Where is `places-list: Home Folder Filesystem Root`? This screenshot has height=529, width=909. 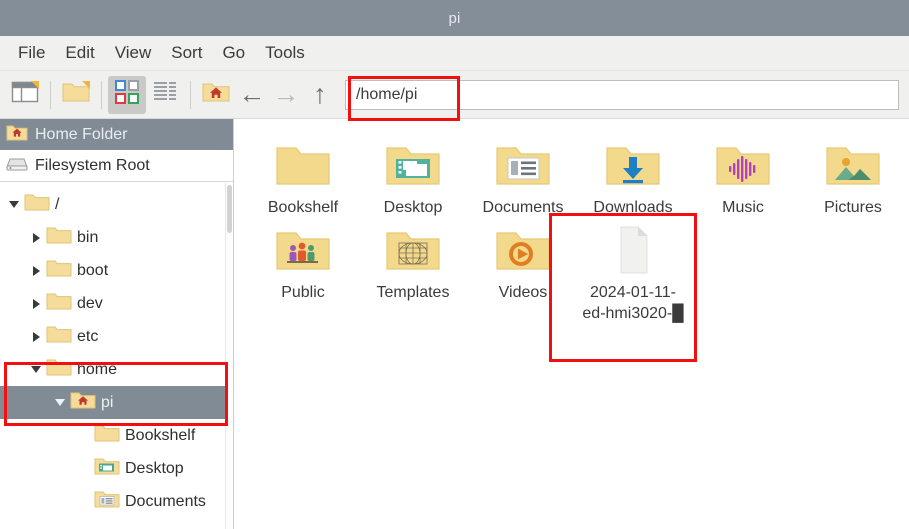
places-list: Home Folder Filesystem Root is located at coordinates (116, 150).